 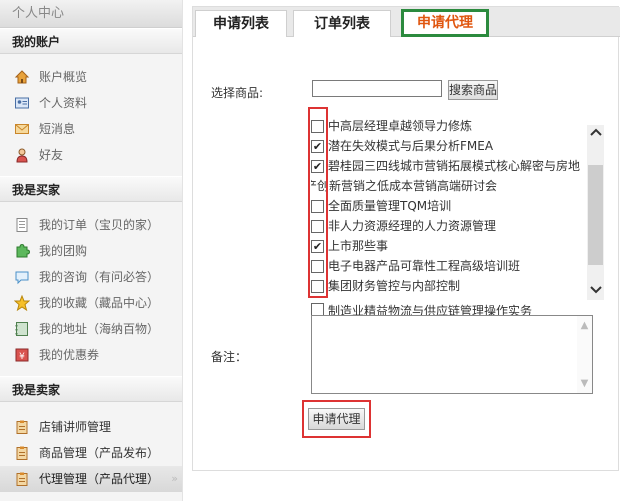 What do you see at coordinates (449, 127) in the screenshot?
I see `list-item: 中高层经理卓越领导力修炼` at bounding box center [449, 127].